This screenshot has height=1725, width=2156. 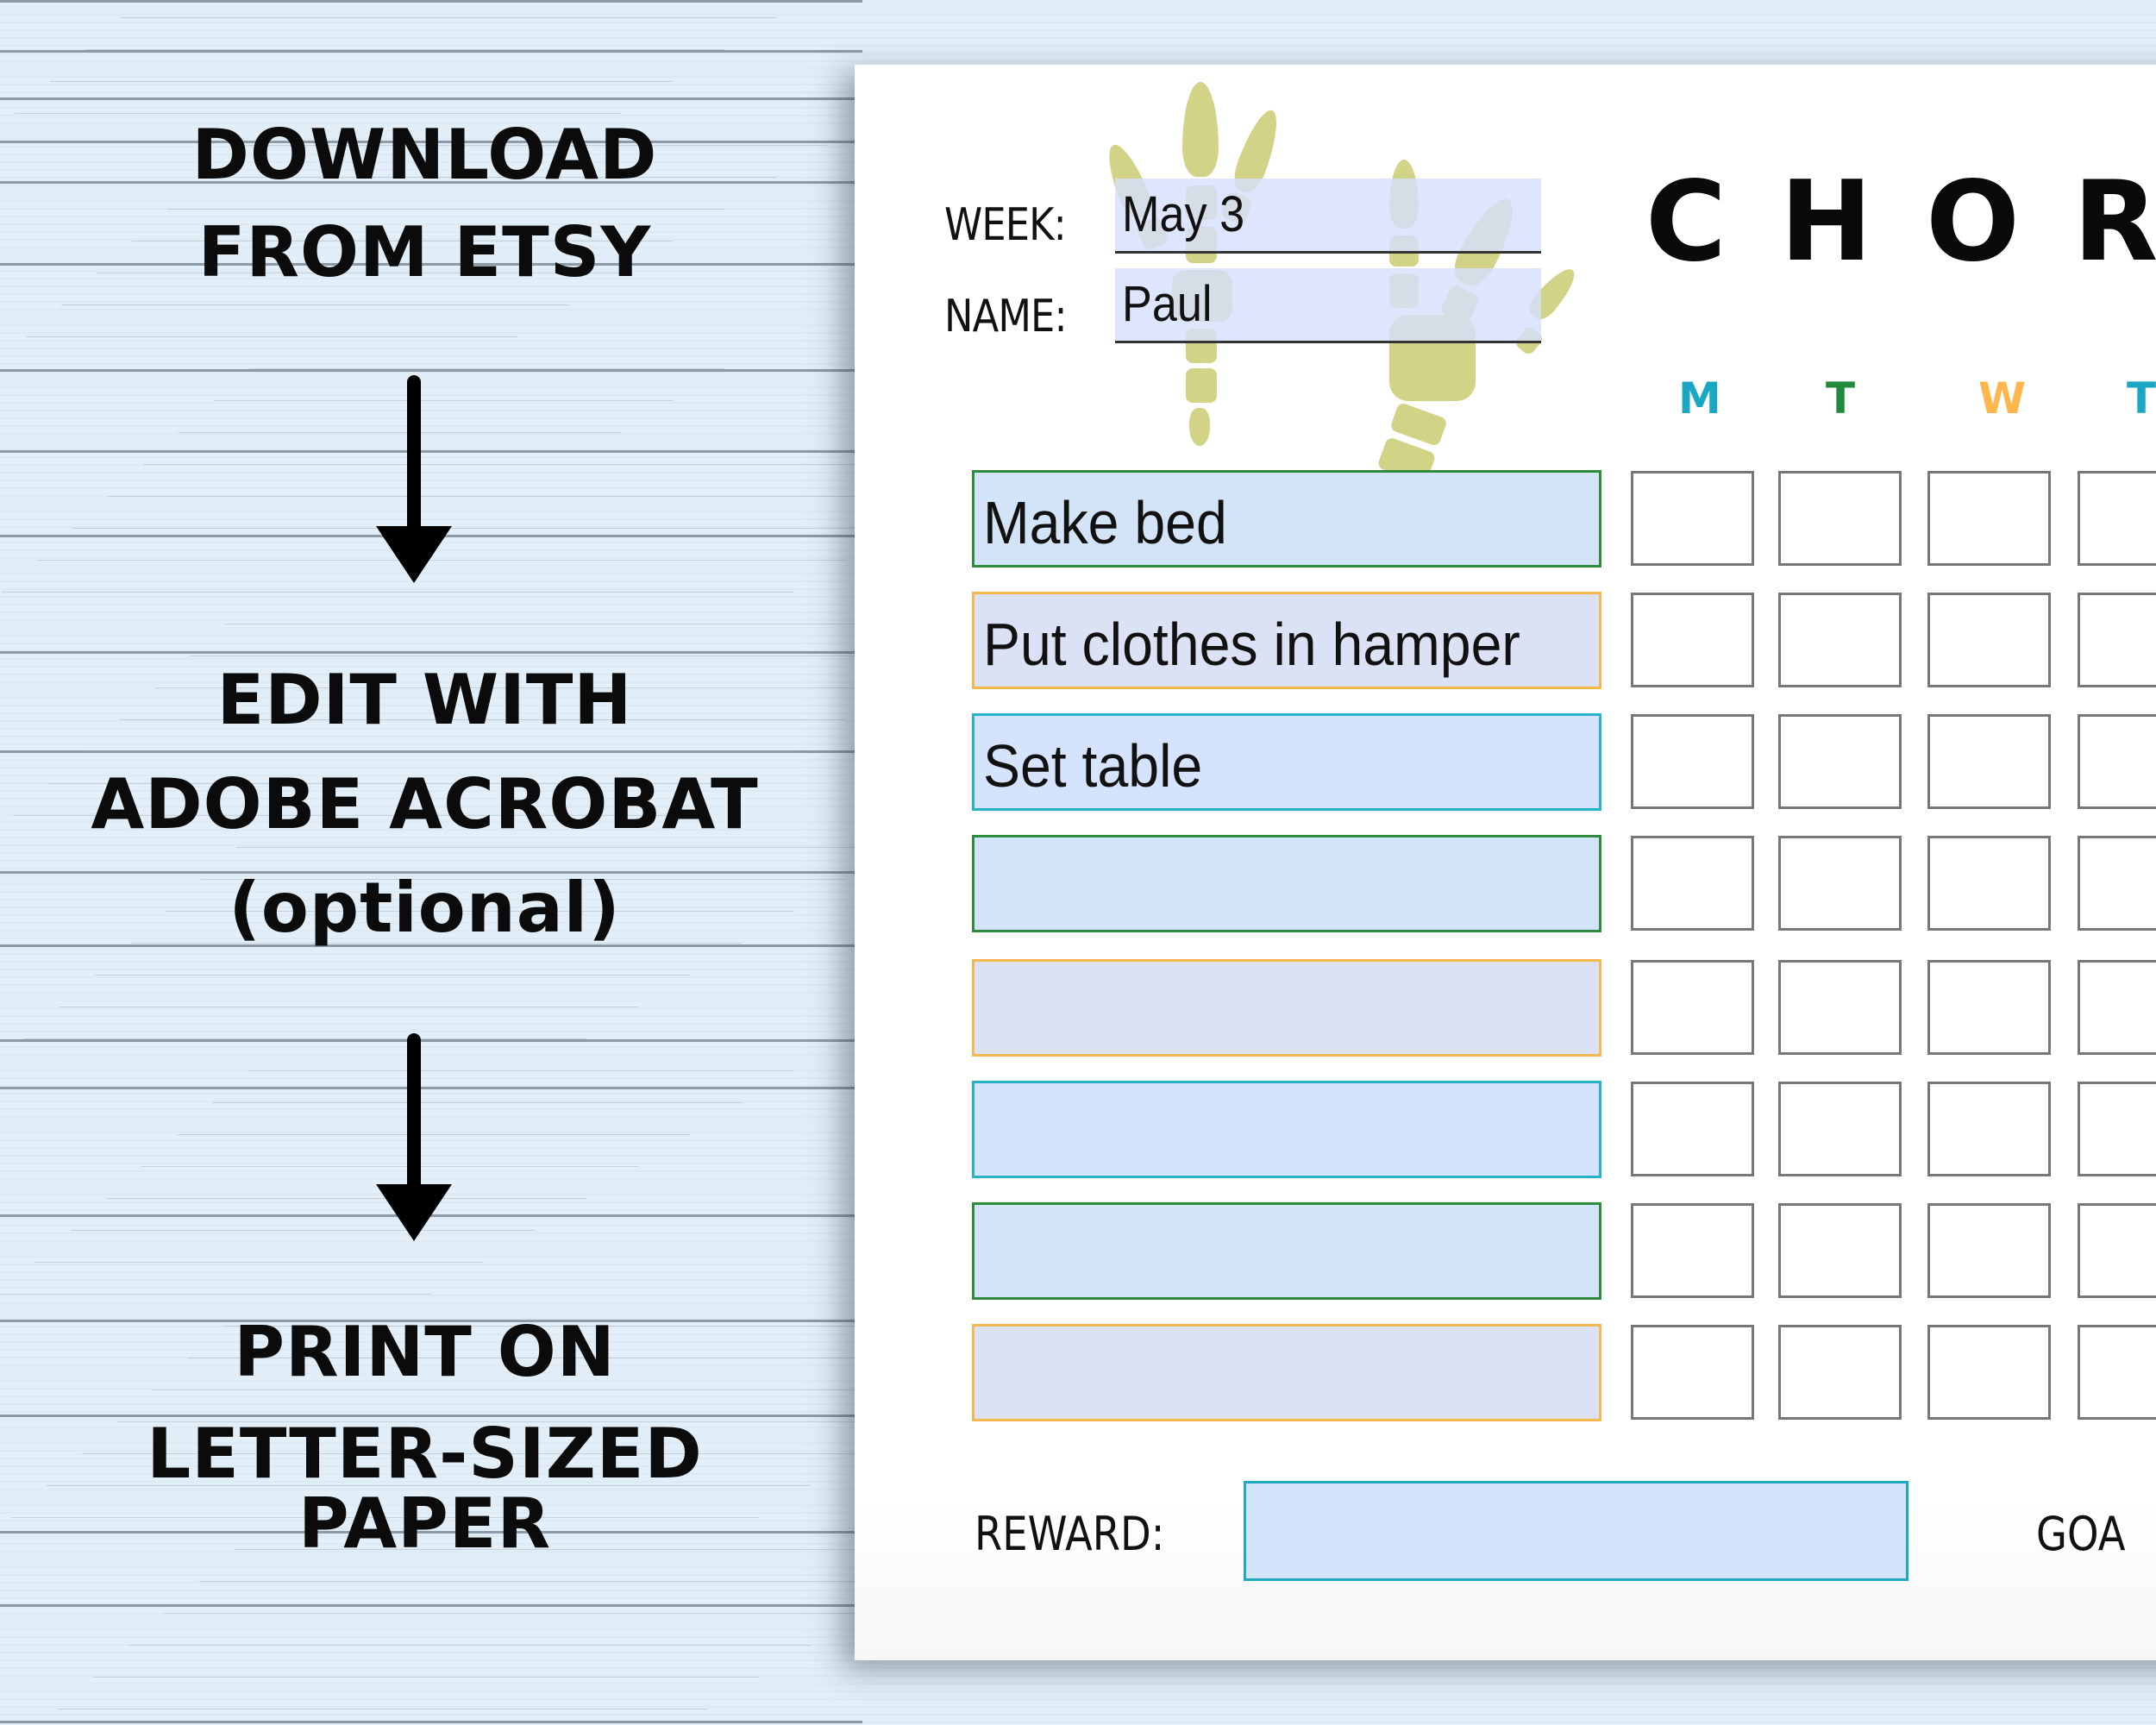 I want to click on step-3-line-3: PAPER, so click(x=425, y=1524).